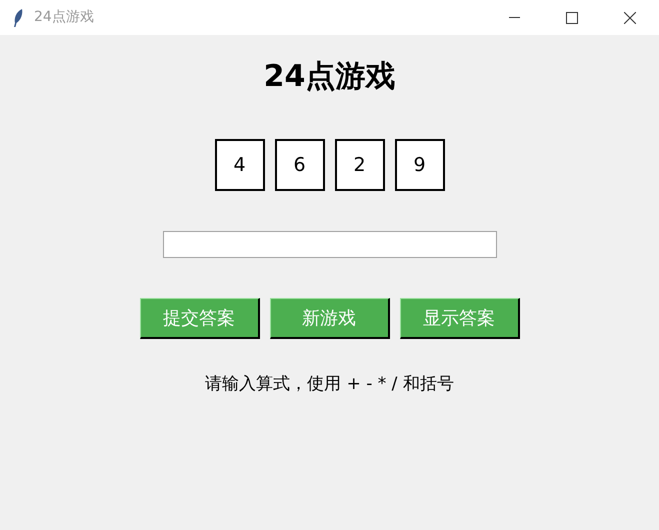  Describe the element at coordinates (64, 17) in the screenshot. I see `window-title: 24点游戏` at that location.